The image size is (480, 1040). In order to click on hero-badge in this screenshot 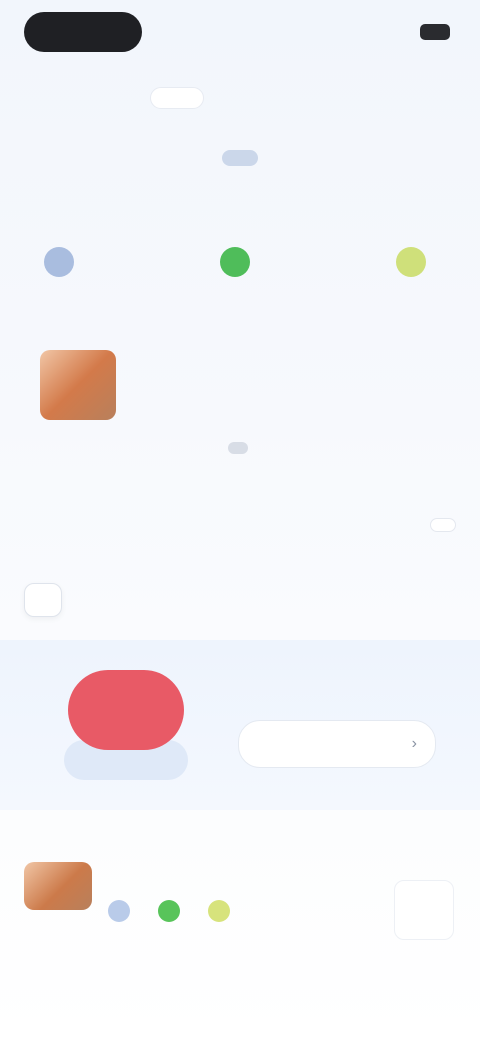, I will do `click(240, 158)`.